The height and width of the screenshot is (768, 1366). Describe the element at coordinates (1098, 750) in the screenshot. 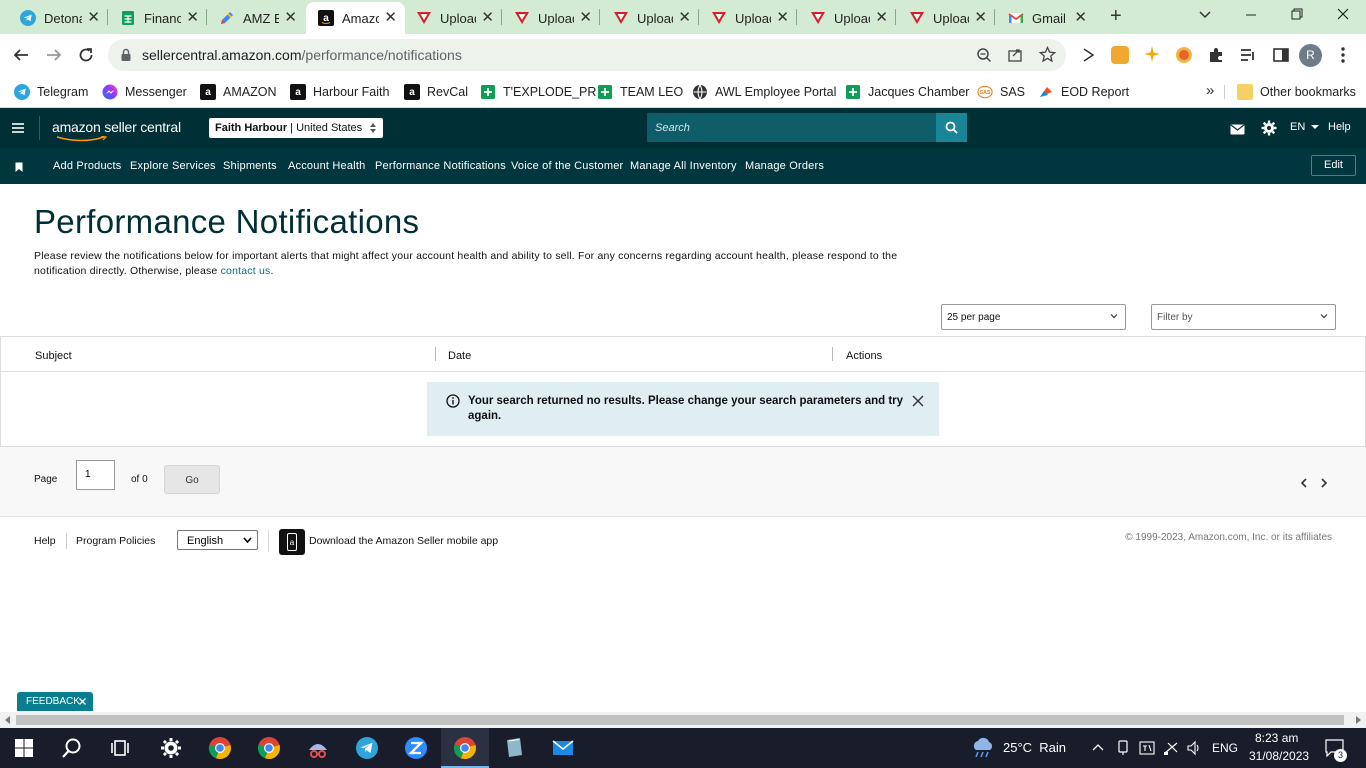

I see `tray-chevron-up-icon` at that location.